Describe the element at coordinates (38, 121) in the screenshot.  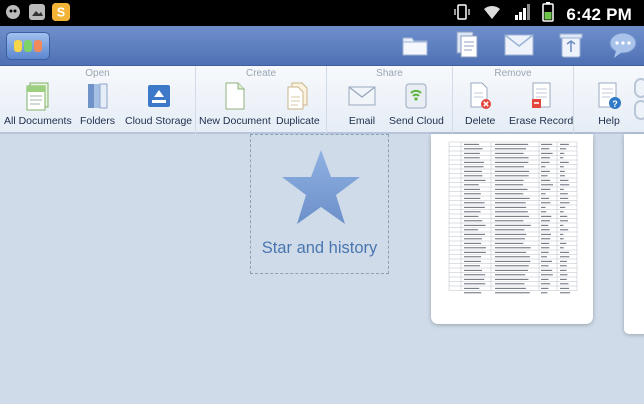
I see `all-documents-label: All Documents` at that location.